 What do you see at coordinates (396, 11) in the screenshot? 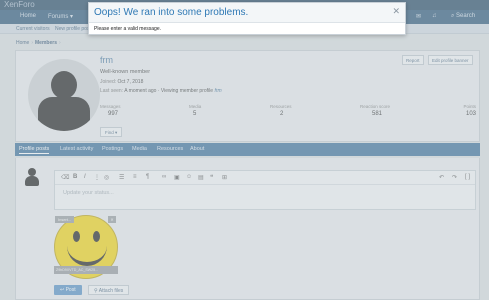
I see `close-icon: ✕` at bounding box center [396, 11].